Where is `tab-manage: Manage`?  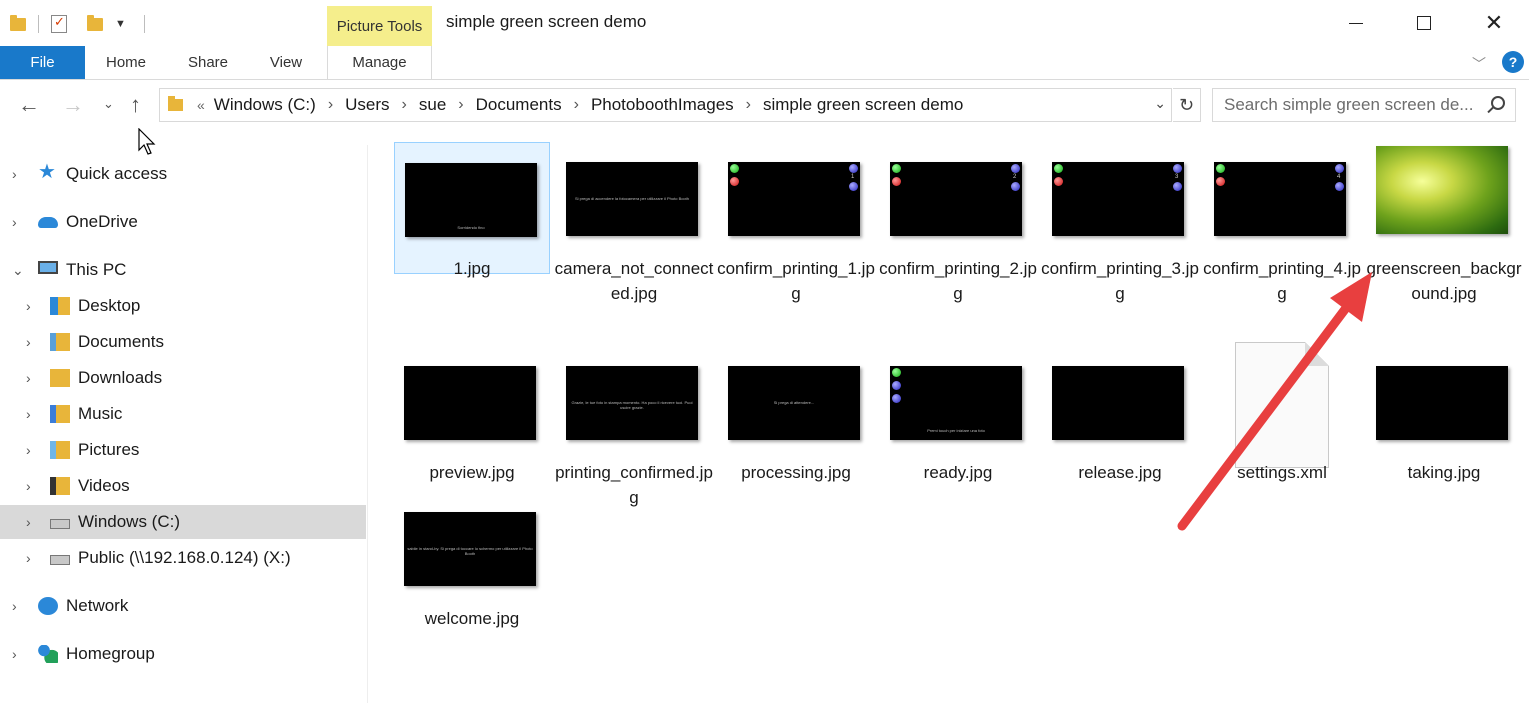
tab-manage: Manage is located at coordinates (379, 62).